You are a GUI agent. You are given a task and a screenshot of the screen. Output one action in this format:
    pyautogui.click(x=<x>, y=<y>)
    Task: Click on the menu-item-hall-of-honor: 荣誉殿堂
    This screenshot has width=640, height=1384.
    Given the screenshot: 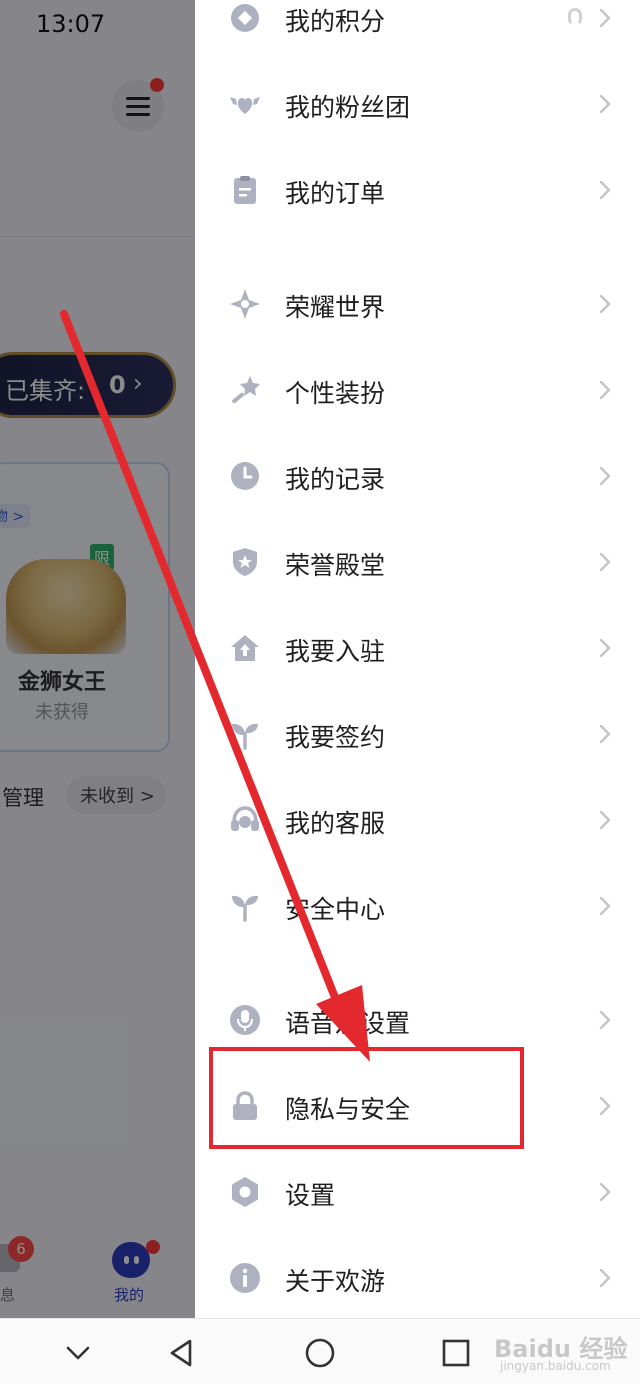 What is the action you would take?
    pyautogui.click(x=417, y=561)
    